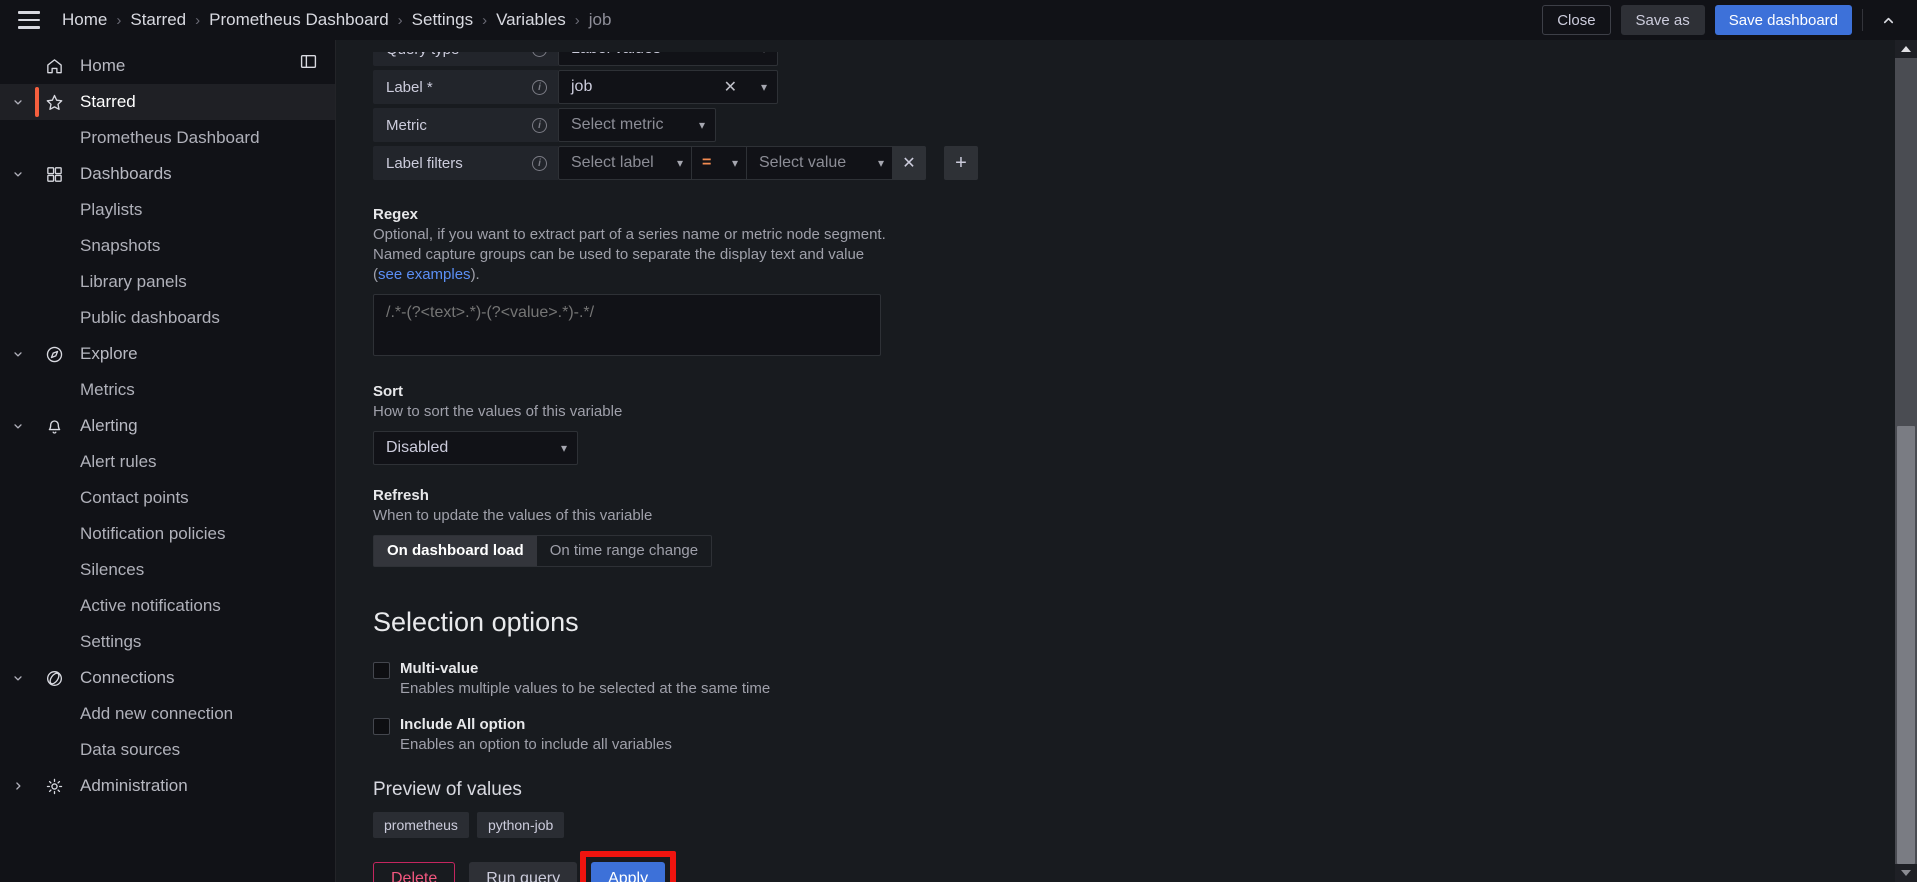  Describe the element at coordinates (134, 497) in the screenshot. I see `sidebar-item-label: Contact points` at that location.